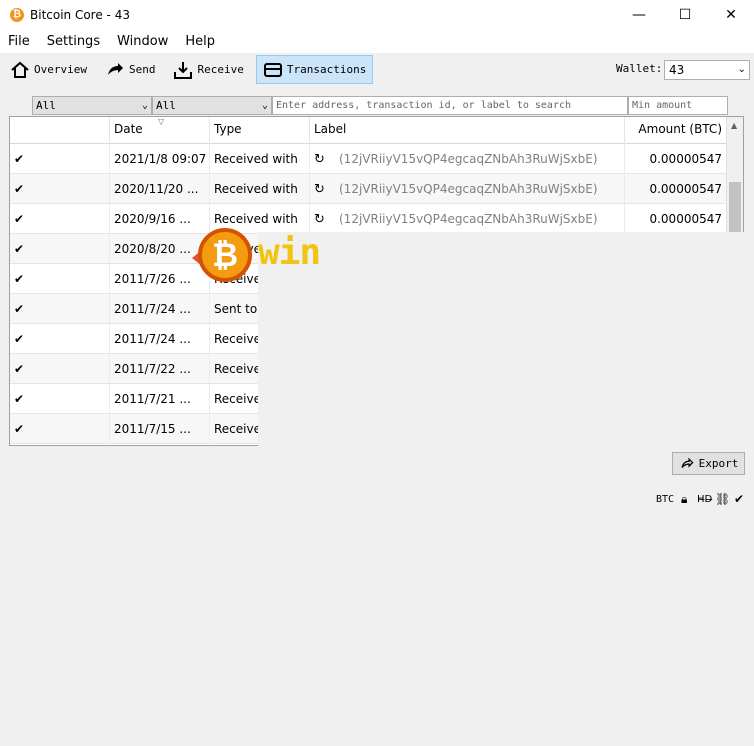  What do you see at coordinates (273, 70) in the screenshot?
I see `credit-card-icon` at bounding box center [273, 70].